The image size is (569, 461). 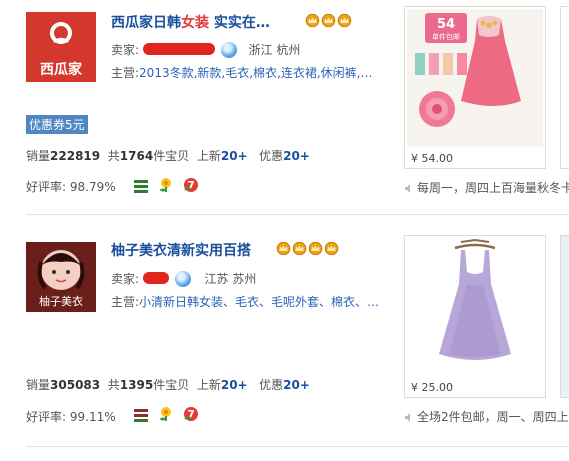 I want to click on girl-logo-icon: 柚子美衣, so click(x=61, y=277).